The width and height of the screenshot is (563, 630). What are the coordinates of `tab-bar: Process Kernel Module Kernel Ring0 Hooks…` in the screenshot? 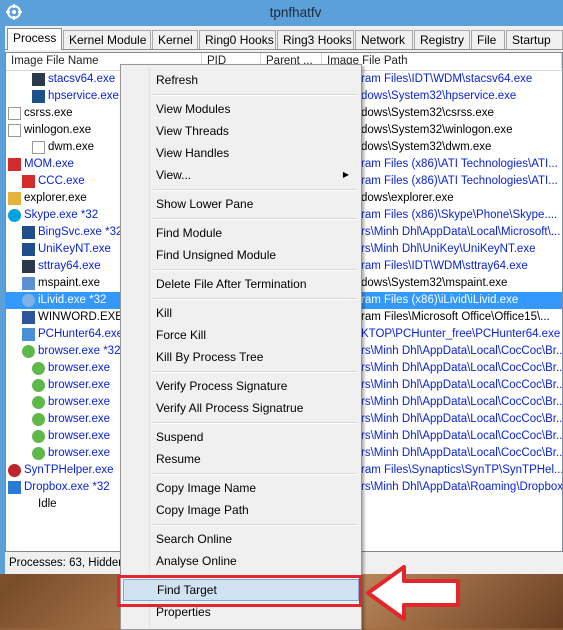 It's located at (284, 39).